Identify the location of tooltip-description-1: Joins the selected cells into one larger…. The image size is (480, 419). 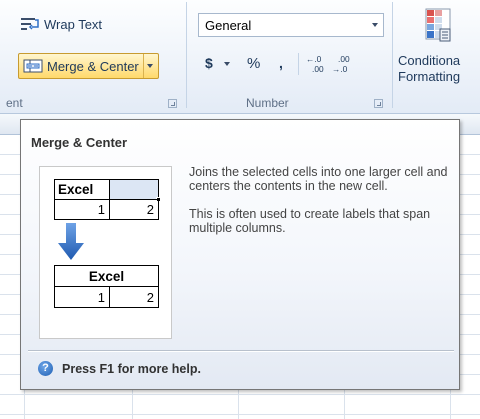
(318, 179).